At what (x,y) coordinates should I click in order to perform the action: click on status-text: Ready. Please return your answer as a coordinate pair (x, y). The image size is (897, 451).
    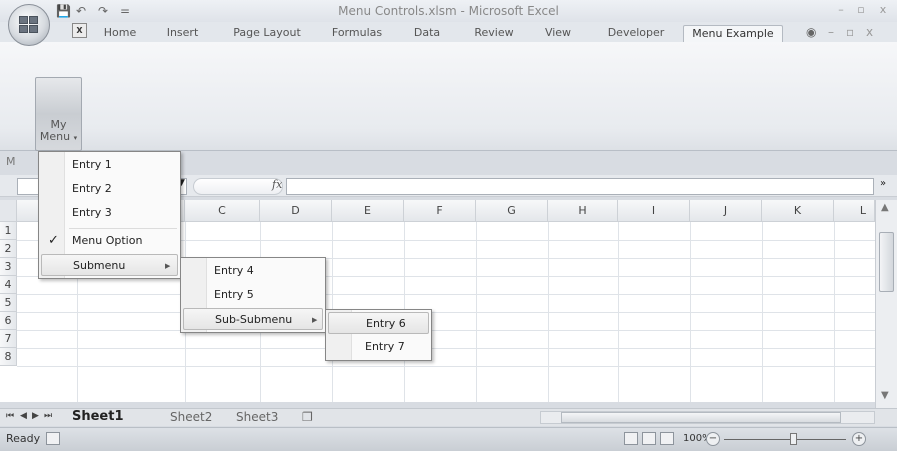
    Looking at the image, I should click on (23, 438).